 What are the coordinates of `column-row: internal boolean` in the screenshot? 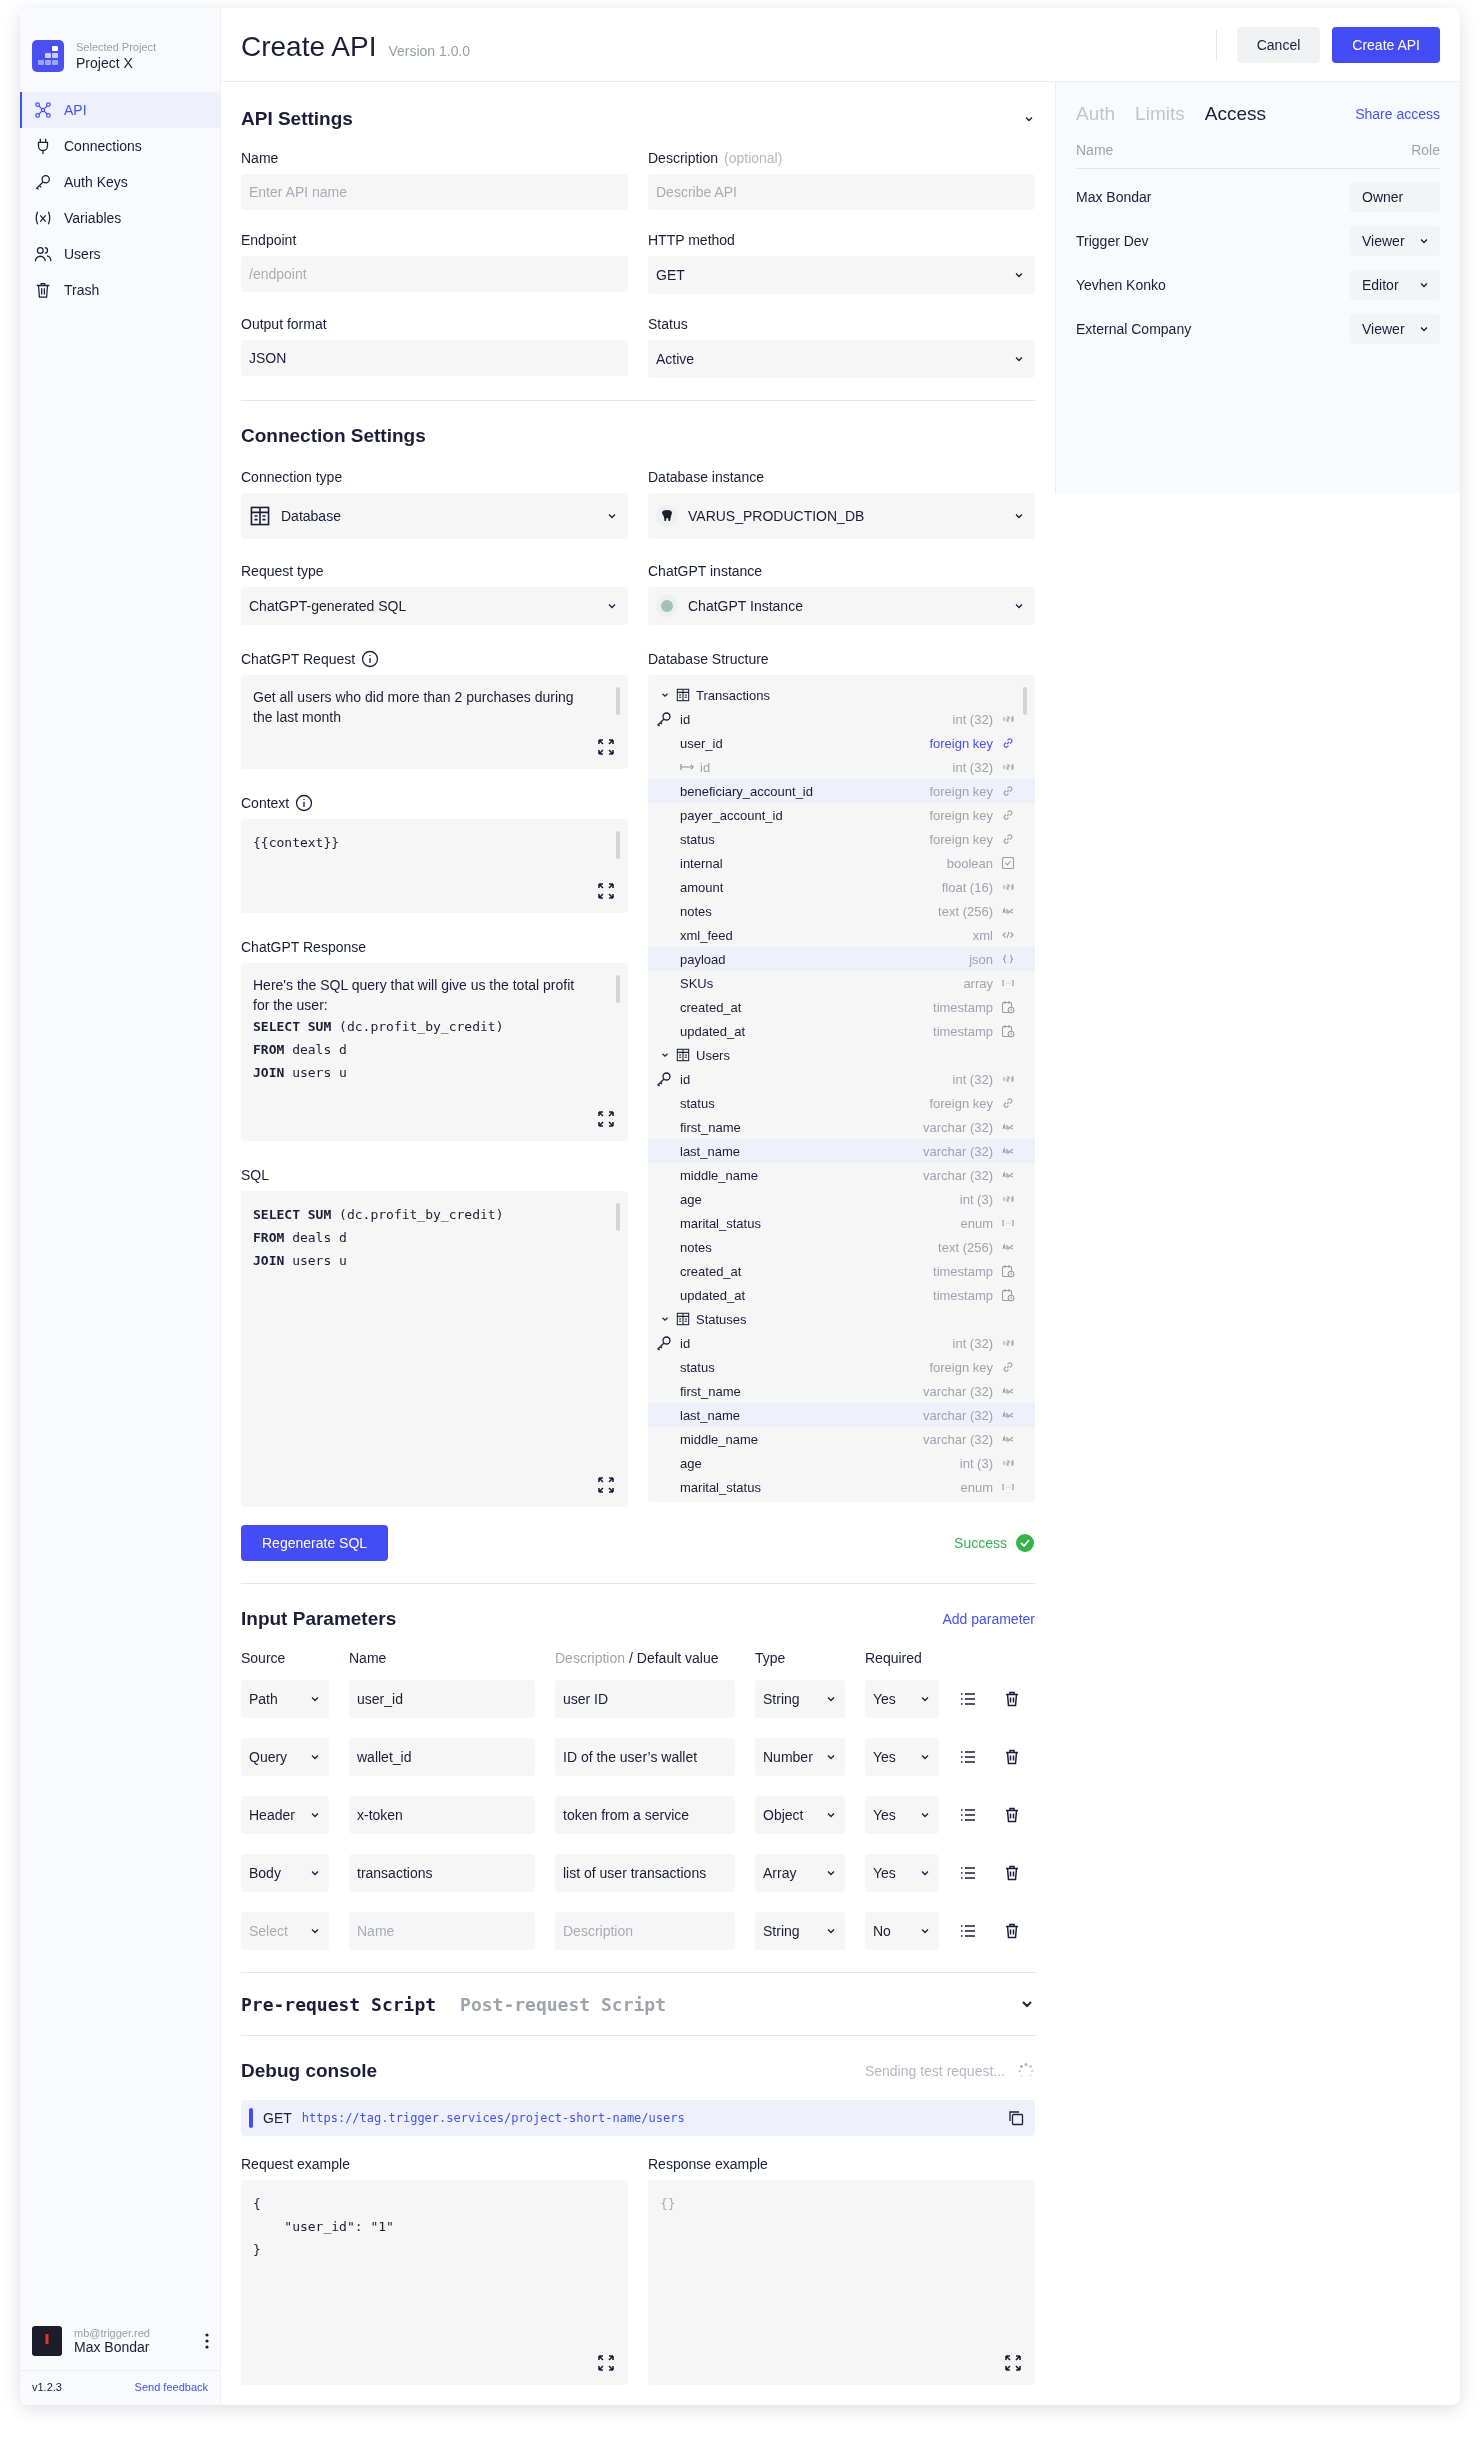 It's located at (841, 863).